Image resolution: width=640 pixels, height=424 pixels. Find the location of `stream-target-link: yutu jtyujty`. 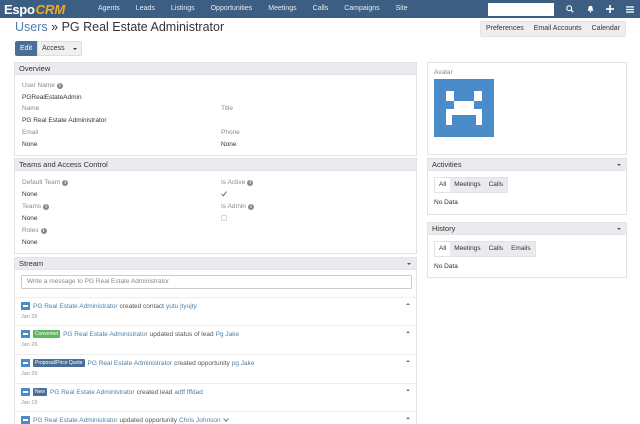

stream-target-link: yutu jtyujty is located at coordinates (181, 306).